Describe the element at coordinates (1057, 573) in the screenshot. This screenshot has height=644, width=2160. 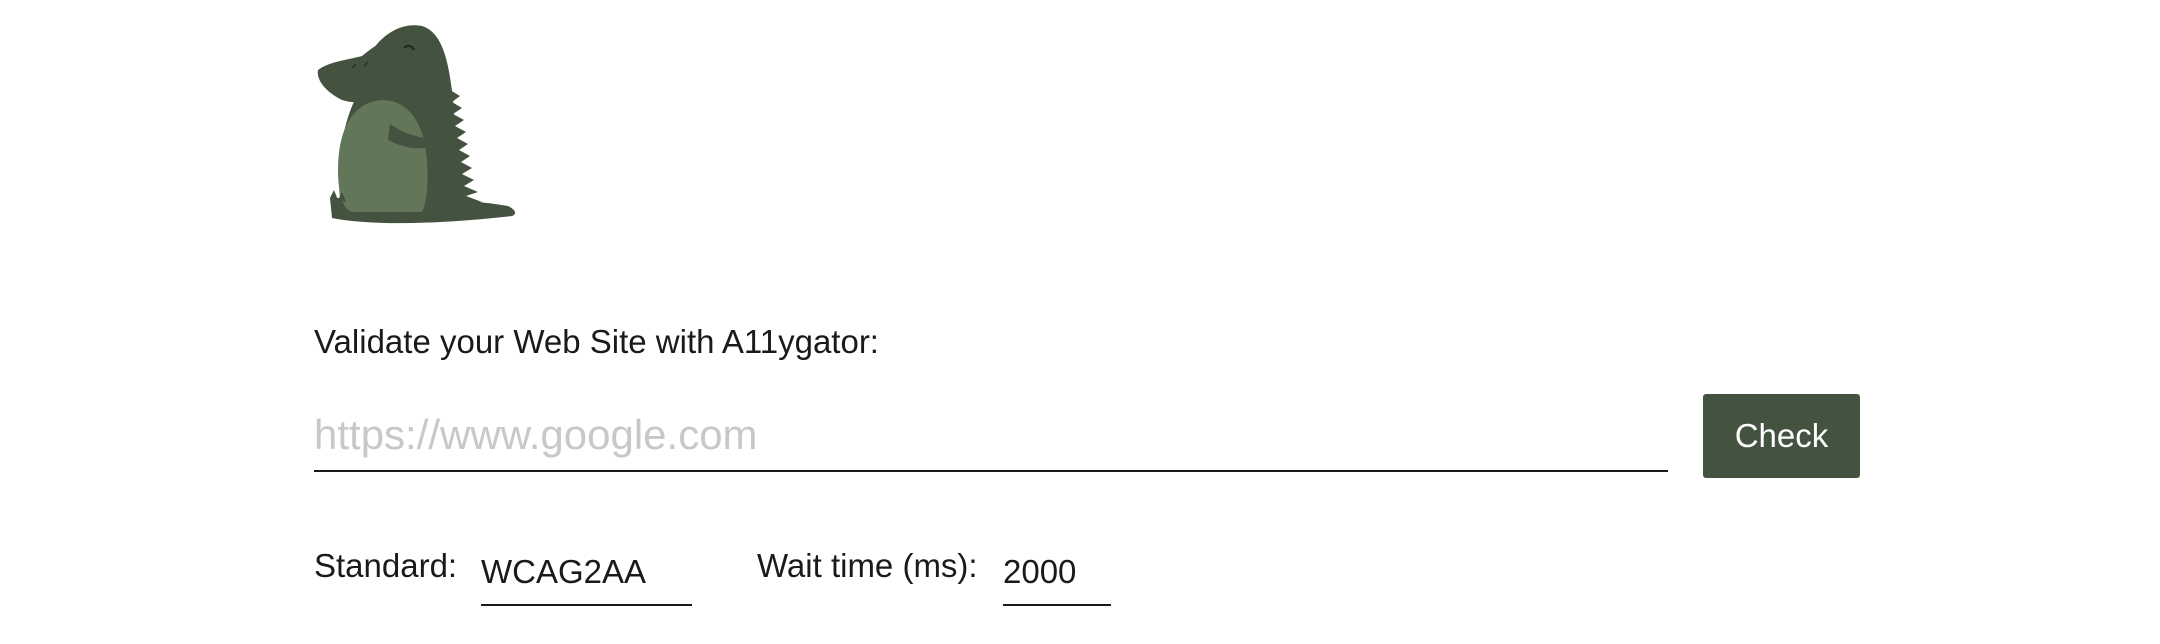
I see `wait-time-input` at that location.